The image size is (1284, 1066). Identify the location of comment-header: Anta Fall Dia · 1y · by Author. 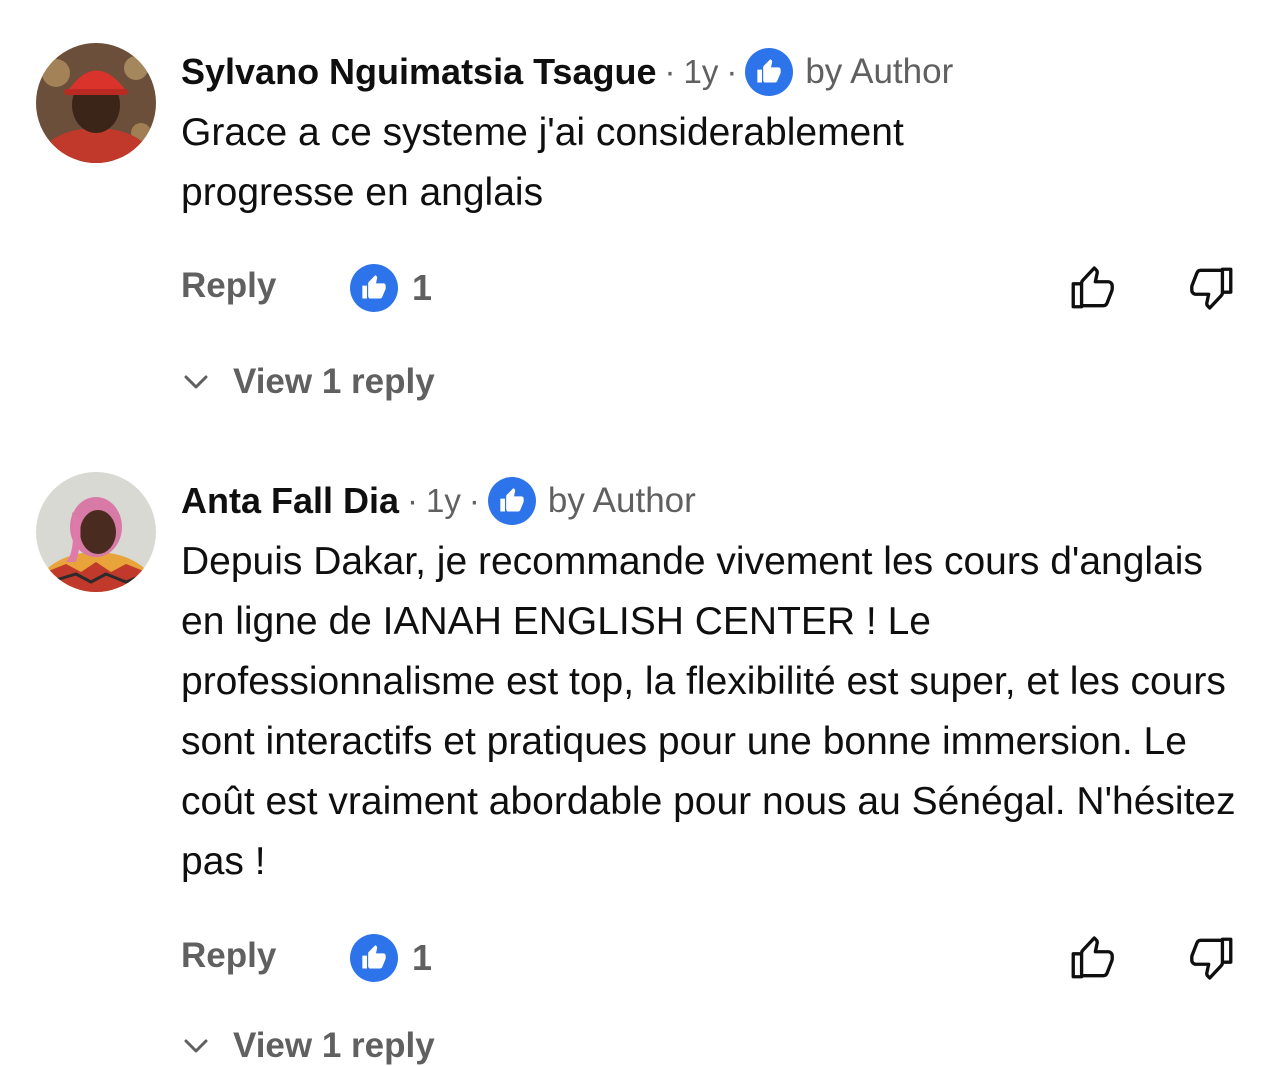
(438, 501).